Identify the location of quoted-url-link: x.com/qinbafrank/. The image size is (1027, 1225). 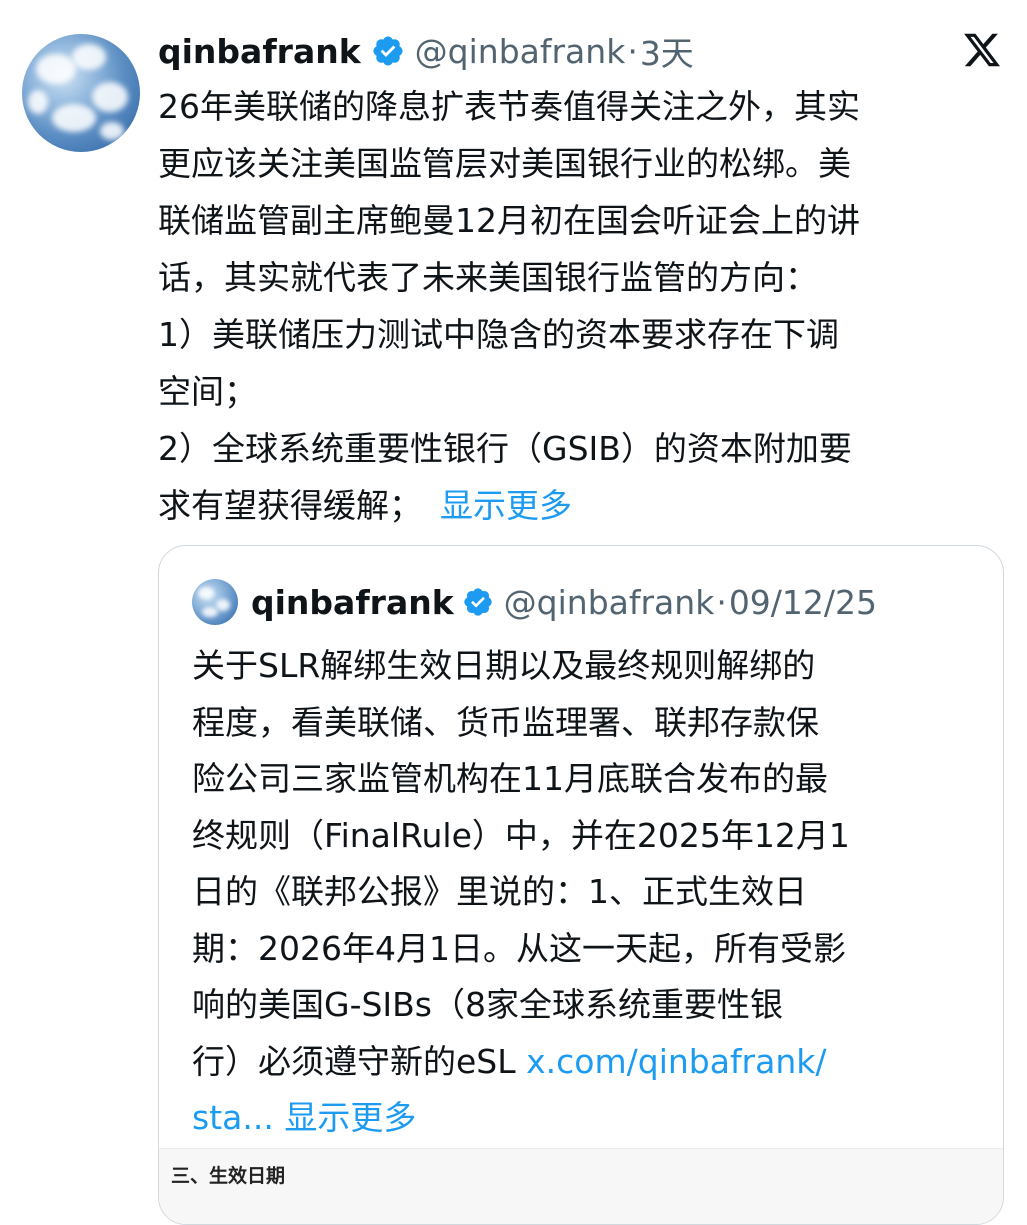
(676, 1061).